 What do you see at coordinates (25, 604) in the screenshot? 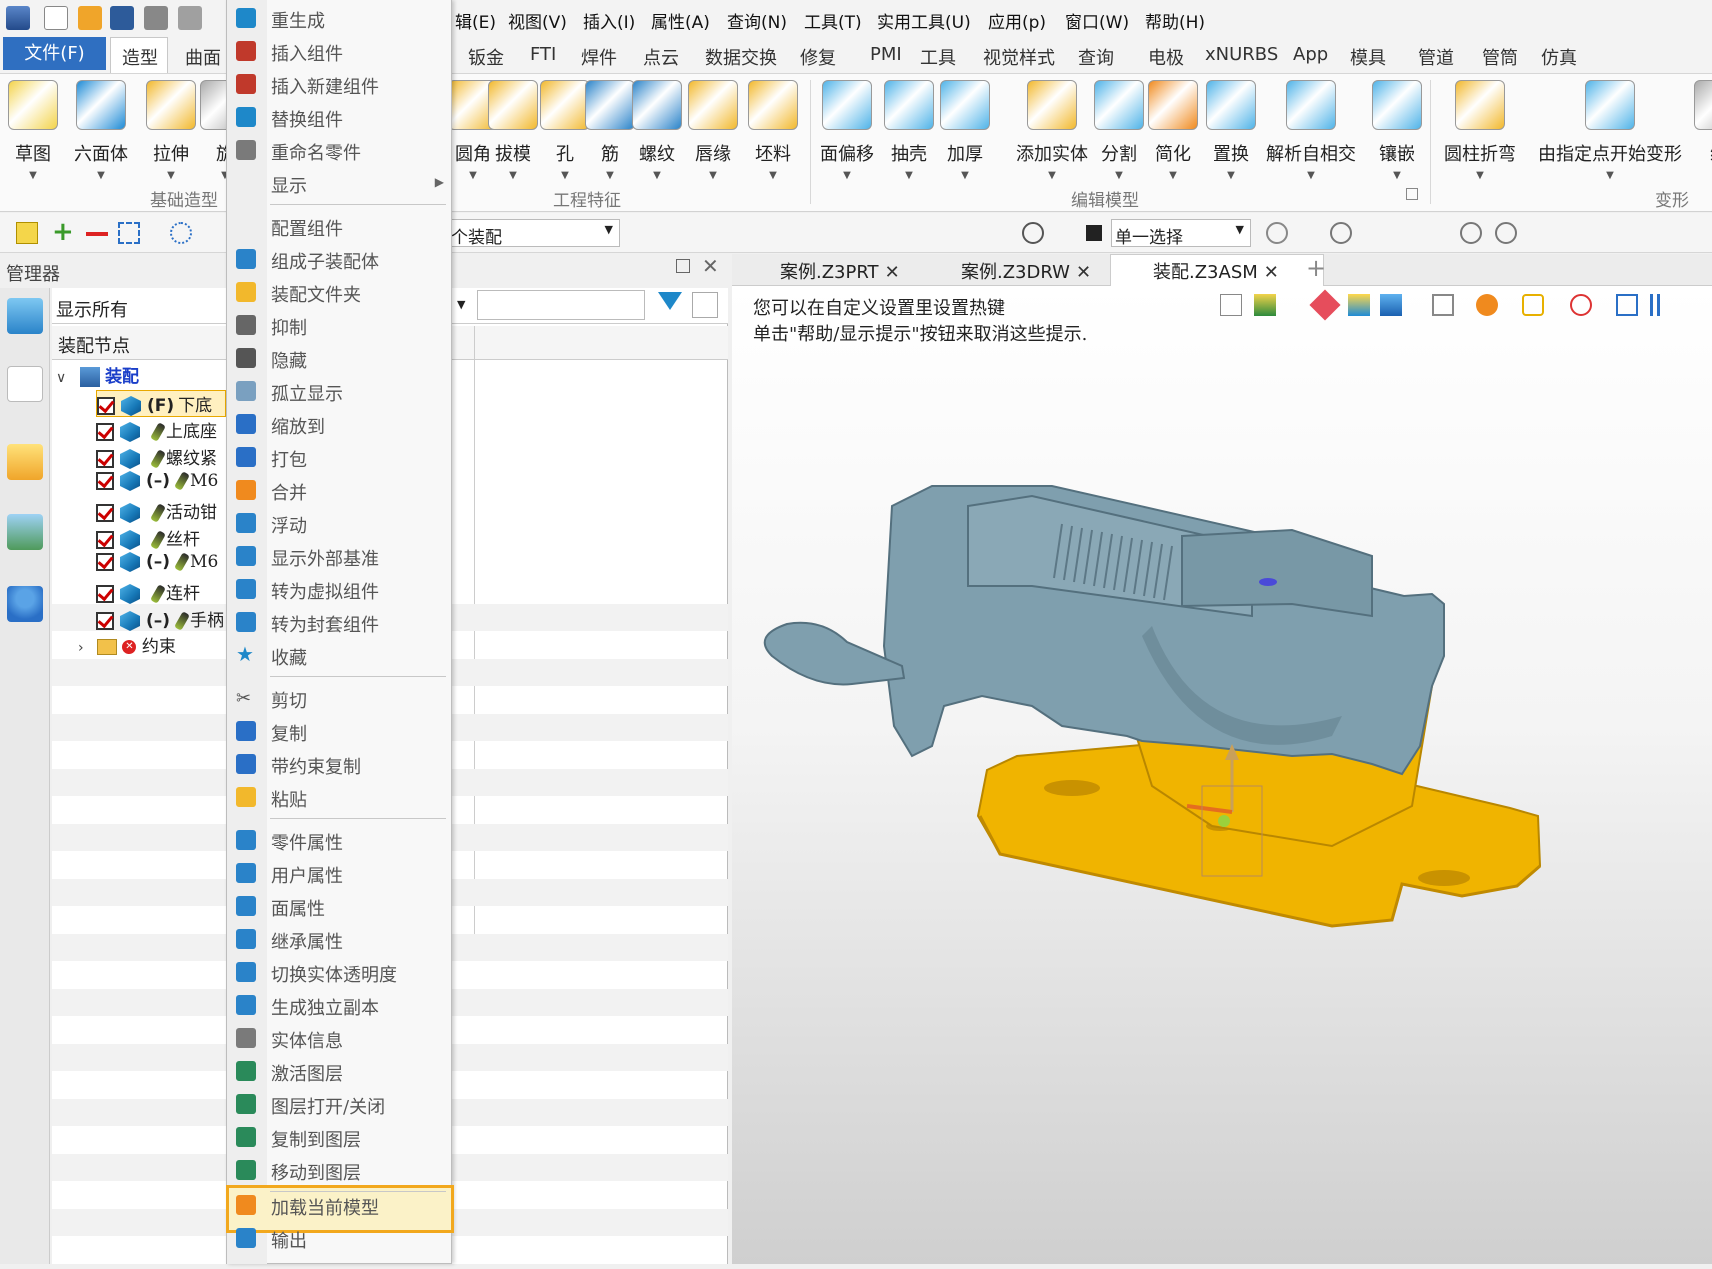
I see `user-icon` at bounding box center [25, 604].